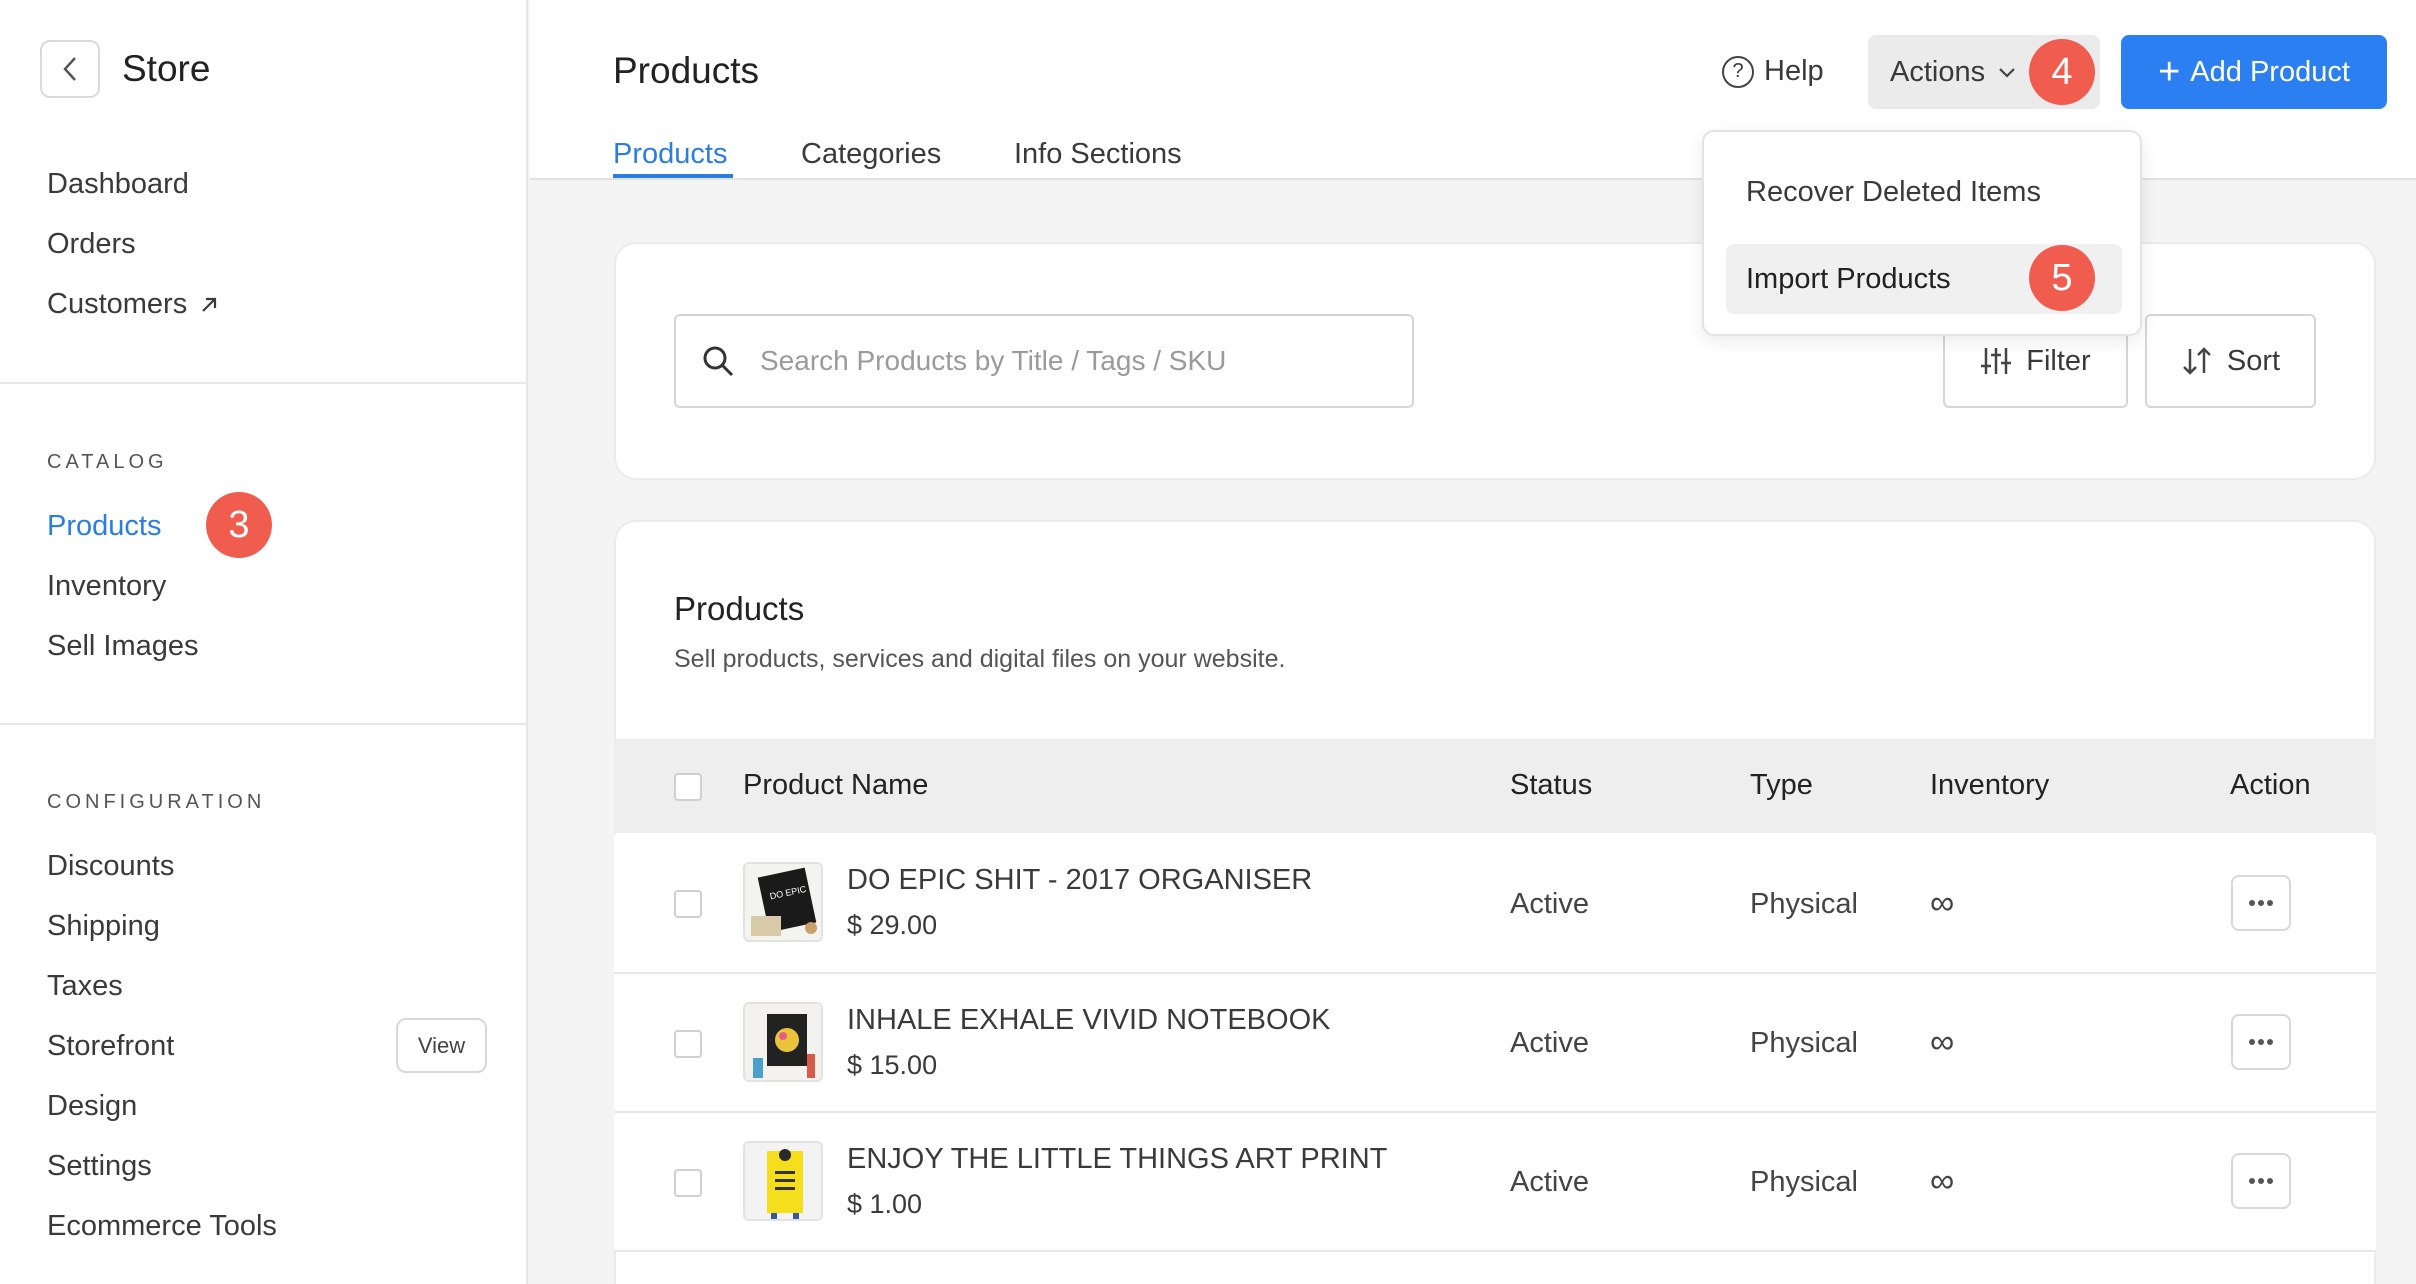 Image resolution: width=2416 pixels, height=1284 pixels. I want to click on page-title: Products, so click(686, 70).